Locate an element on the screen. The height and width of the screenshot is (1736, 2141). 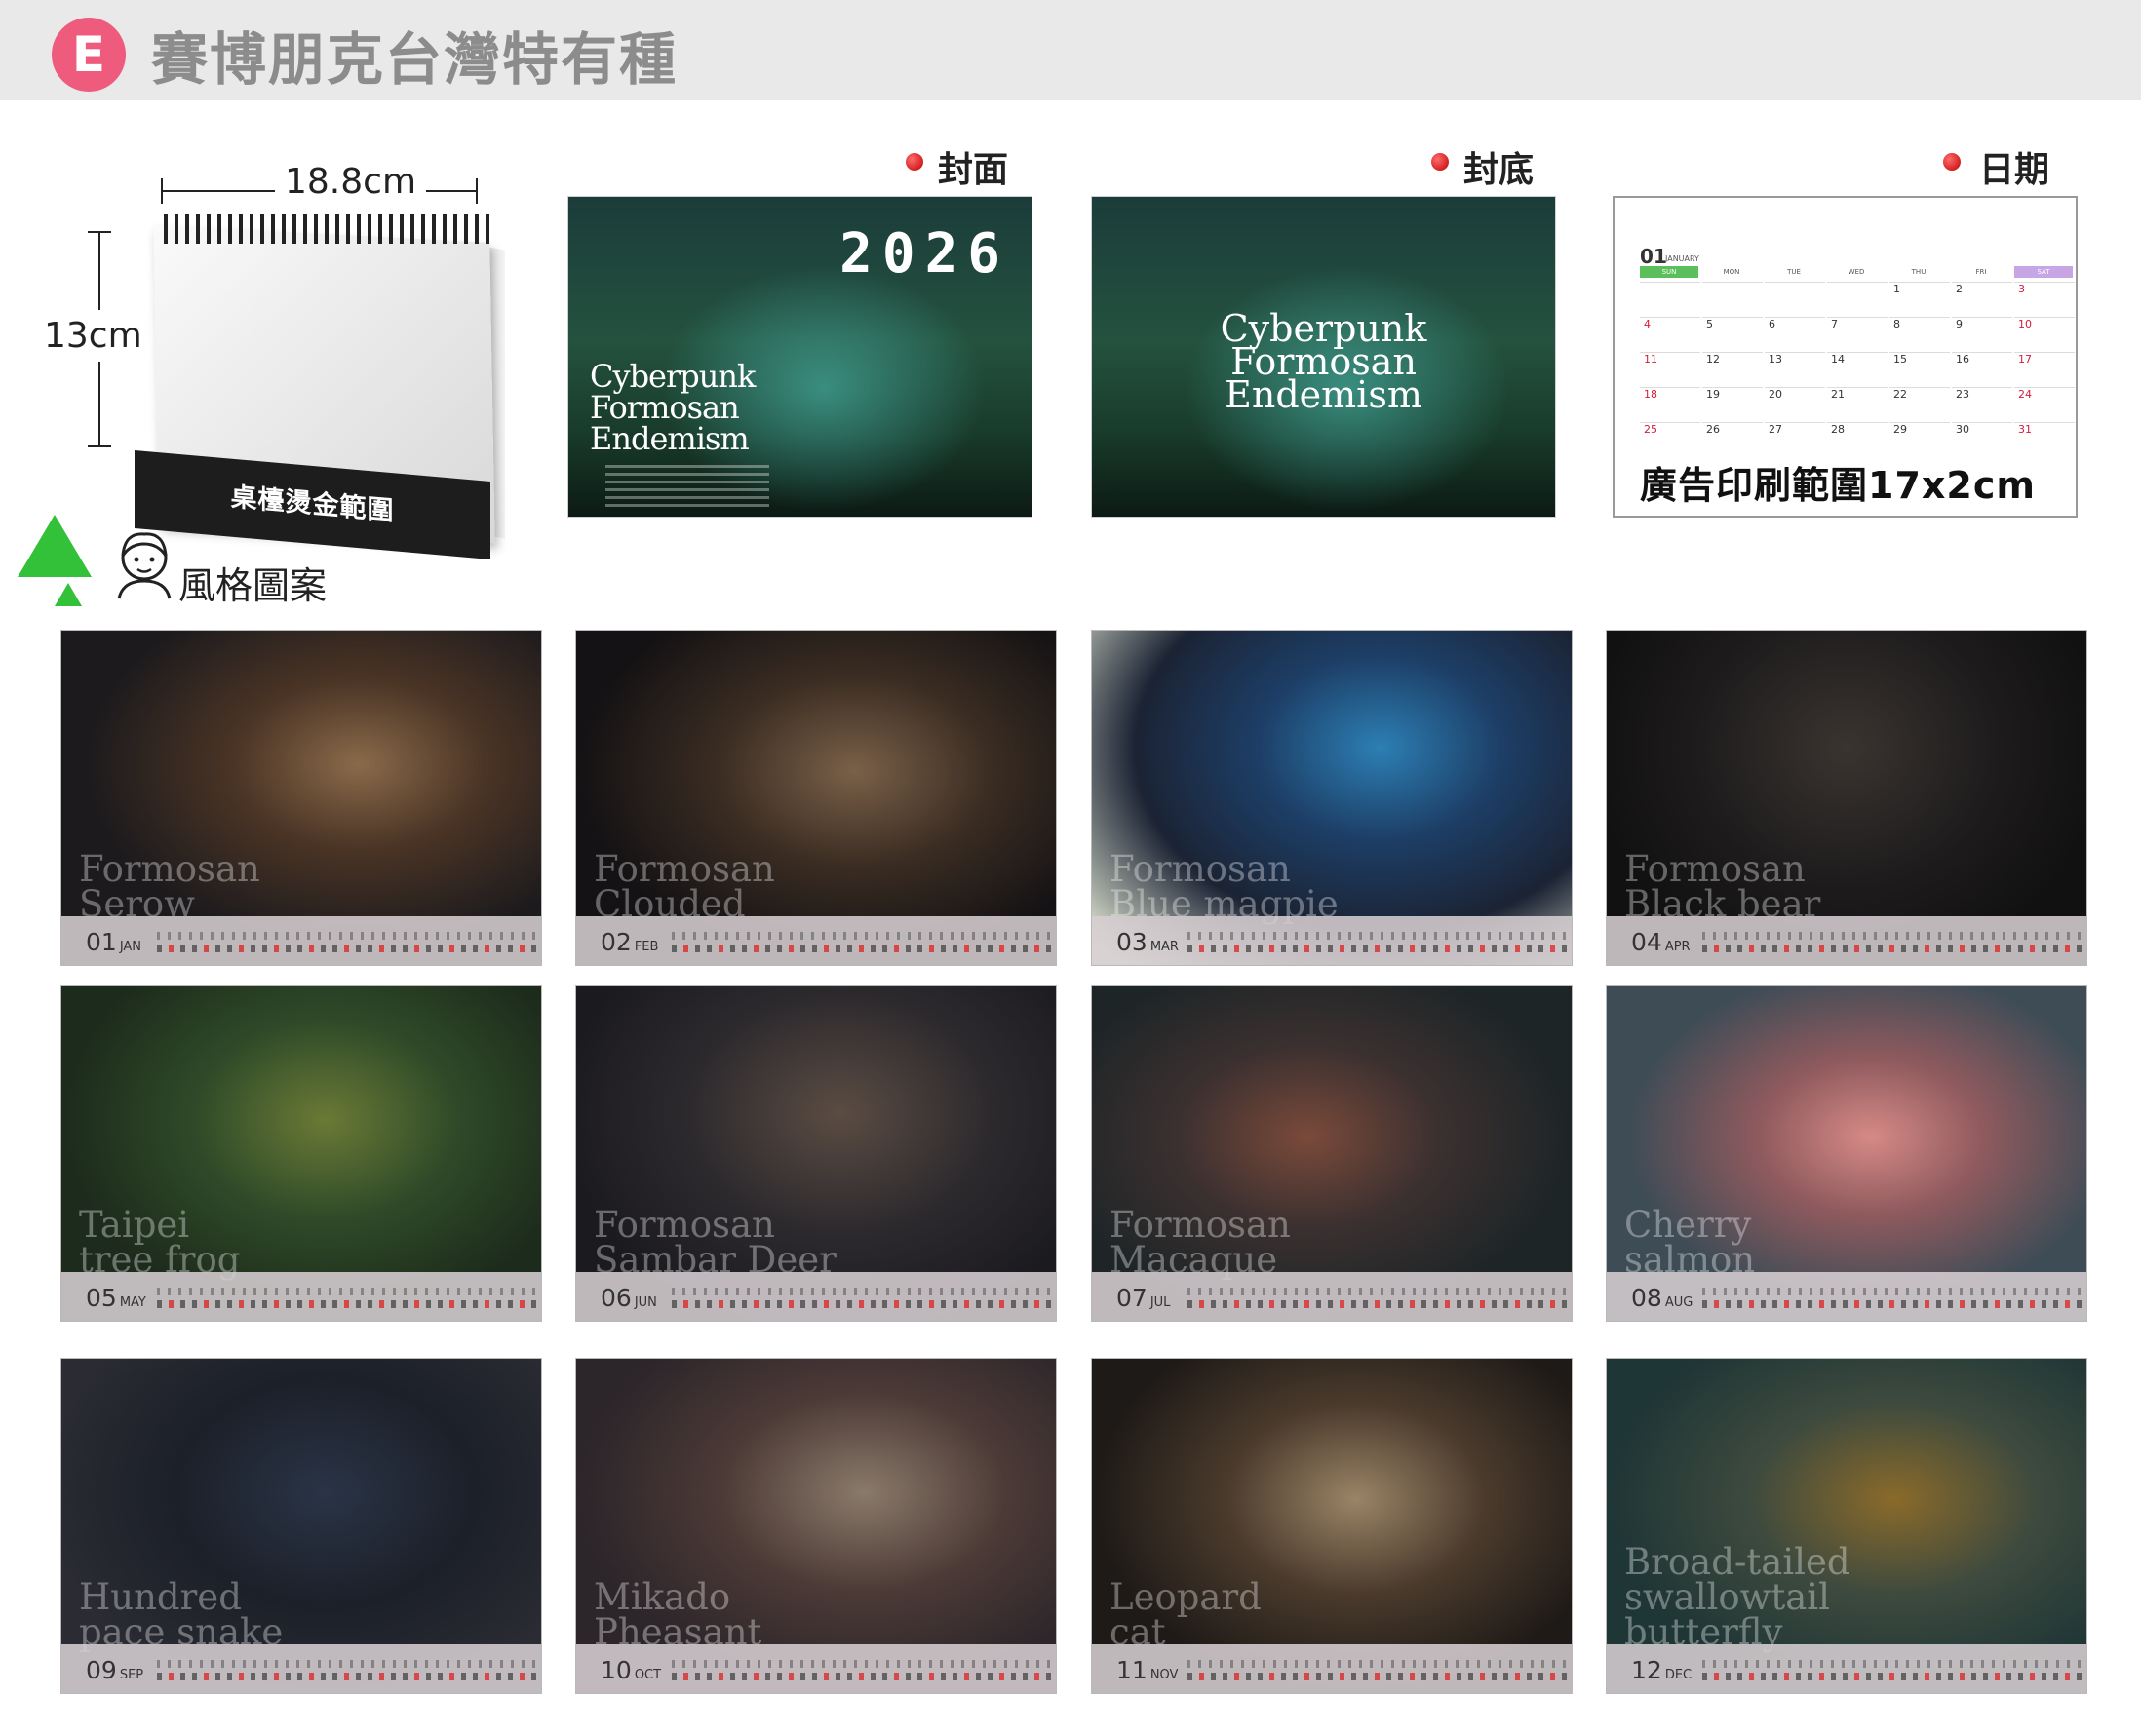
month-animal-title: Broad-tailed swallowtail butterfly is located at coordinates (1737, 1597).